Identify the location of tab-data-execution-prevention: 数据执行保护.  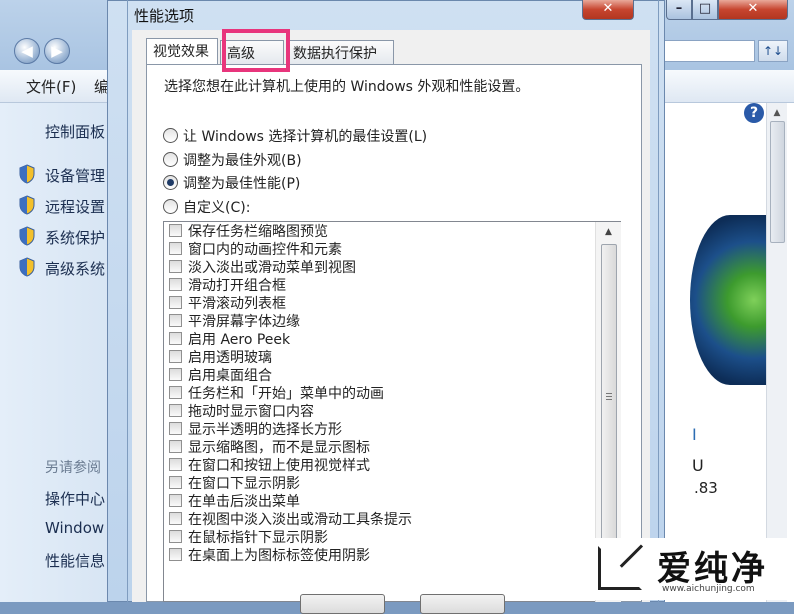
(340, 52).